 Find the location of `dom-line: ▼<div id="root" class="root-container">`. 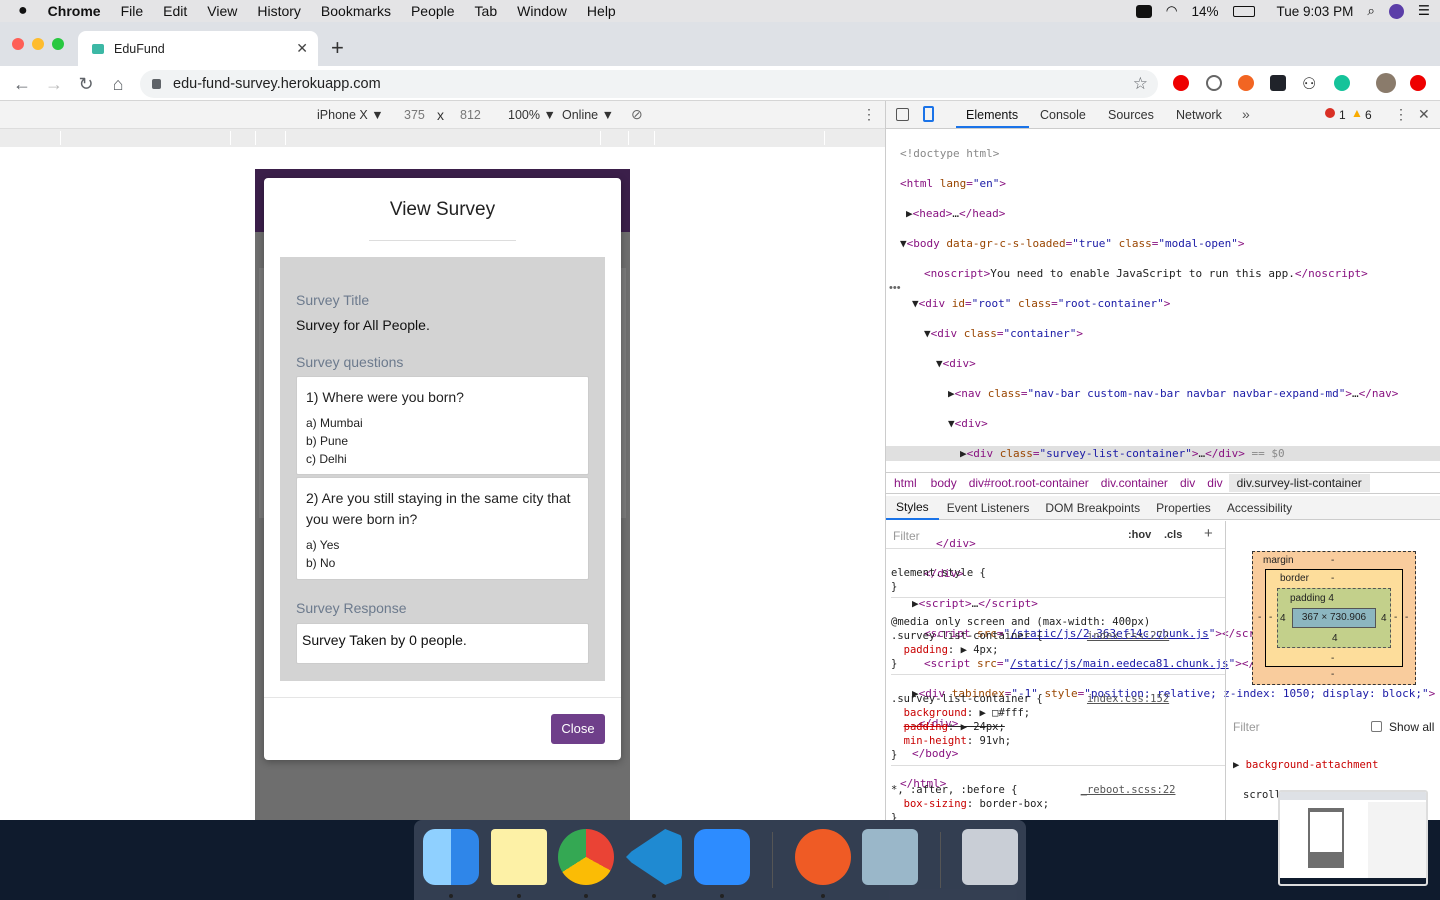

dom-line: ▼<div id="root" class="root-container"> is located at coordinates (1163, 303).